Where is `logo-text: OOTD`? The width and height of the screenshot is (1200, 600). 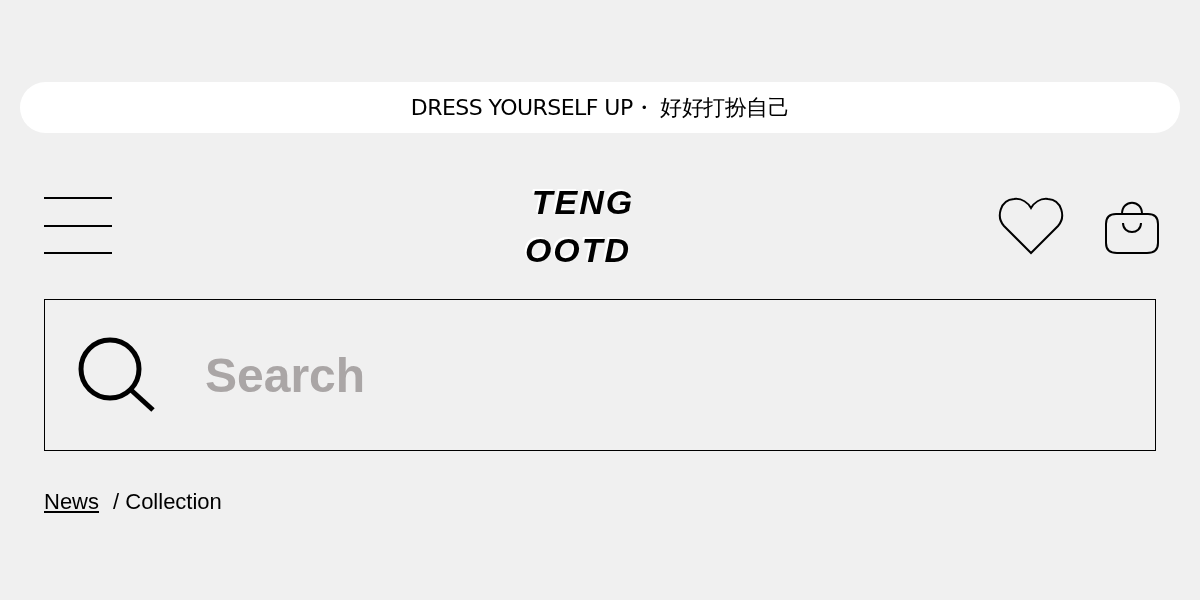
logo-text: OOTD is located at coordinates (578, 250).